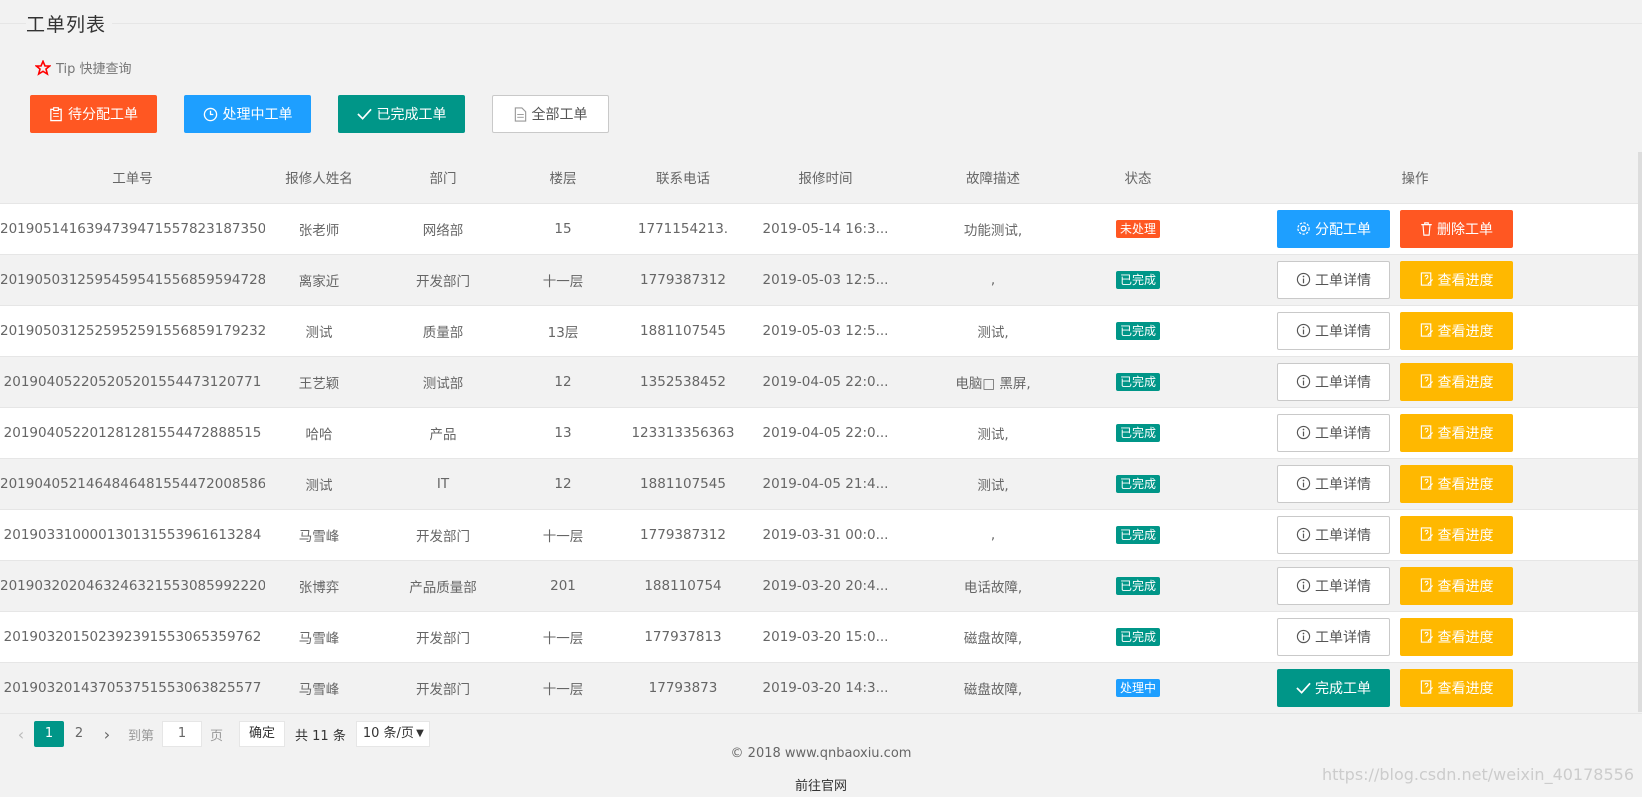 The image size is (1642, 797). What do you see at coordinates (683, 433) in the screenshot?
I see `cell-phone: 123313356363` at bounding box center [683, 433].